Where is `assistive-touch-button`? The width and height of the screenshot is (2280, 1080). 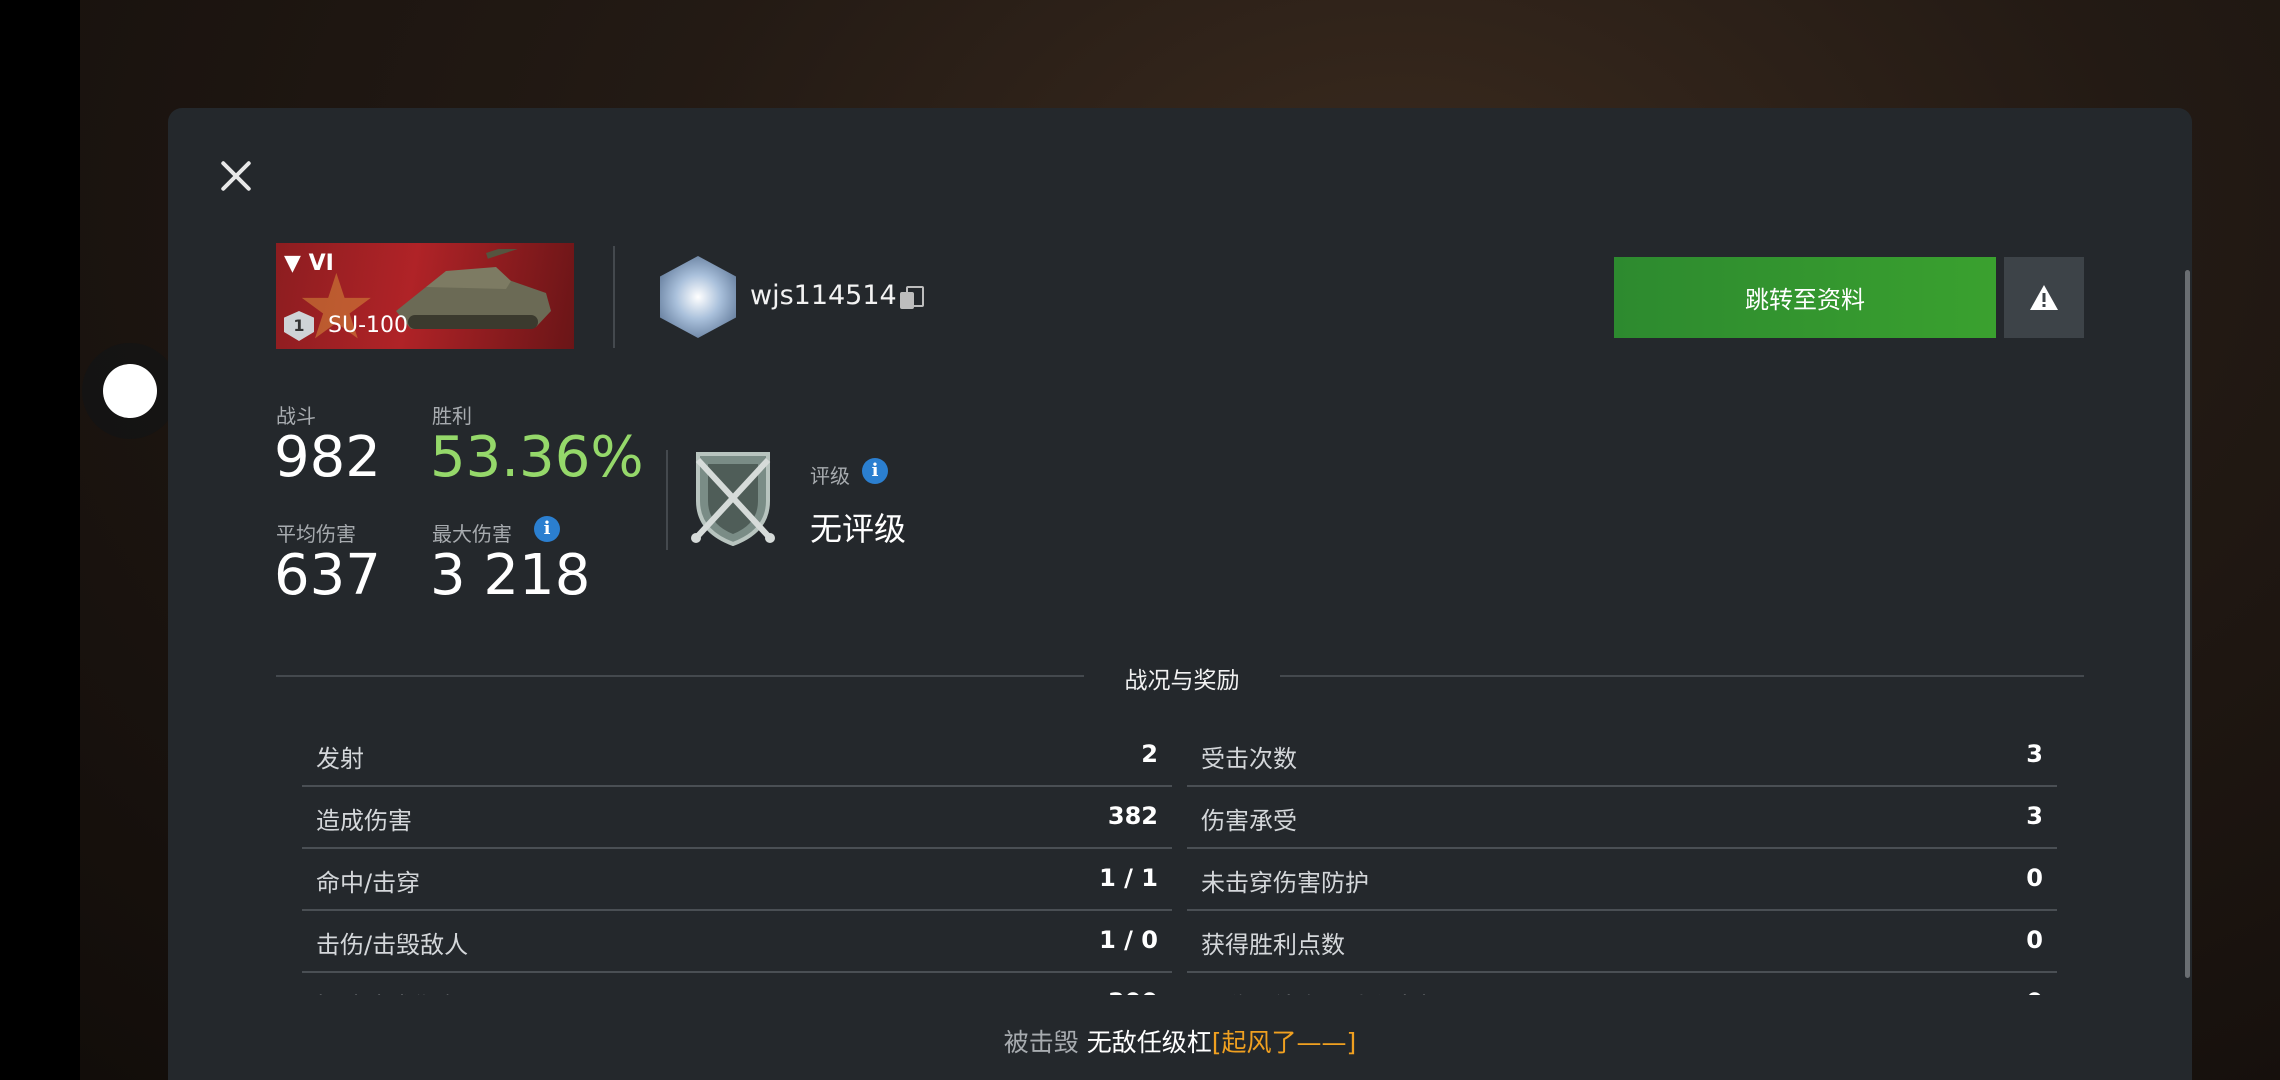 assistive-touch-button is located at coordinates (130, 391).